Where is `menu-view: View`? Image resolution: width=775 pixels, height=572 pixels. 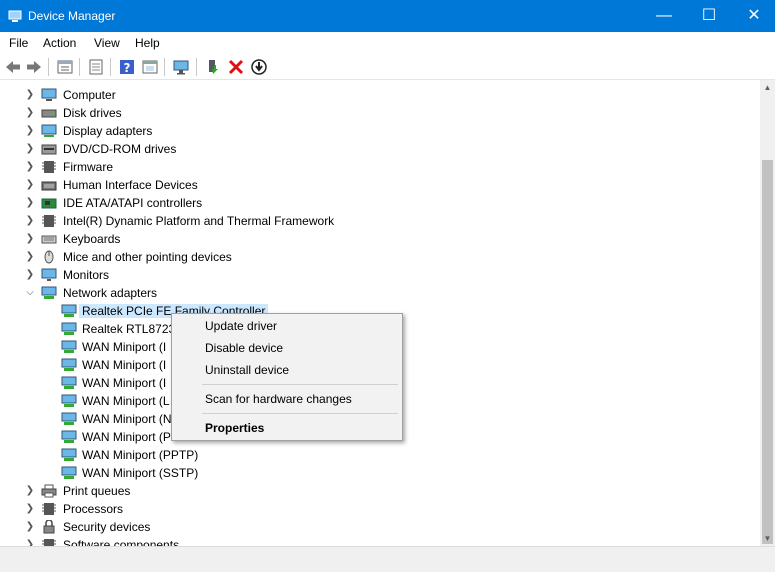 menu-view: View is located at coordinates (107, 43).